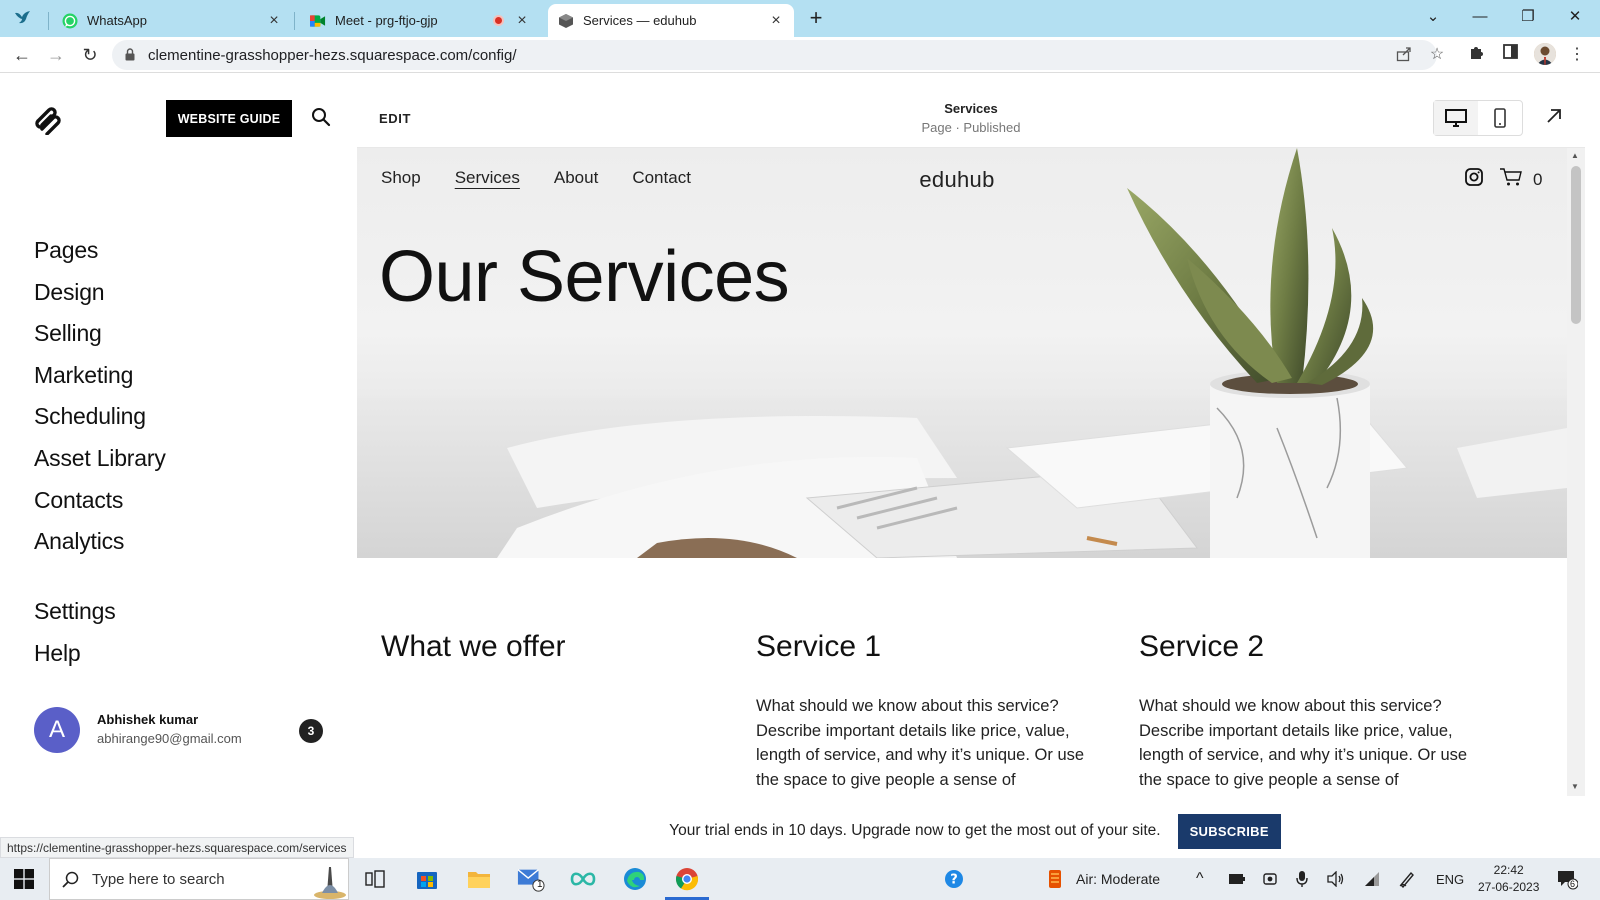 Image resolution: width=1600 pixels, height=900 pixels. What do you see at coordinates (22, 55) in the screenshot?
I see `back-arrow-icon: ←` at bounding box center [22, 55].